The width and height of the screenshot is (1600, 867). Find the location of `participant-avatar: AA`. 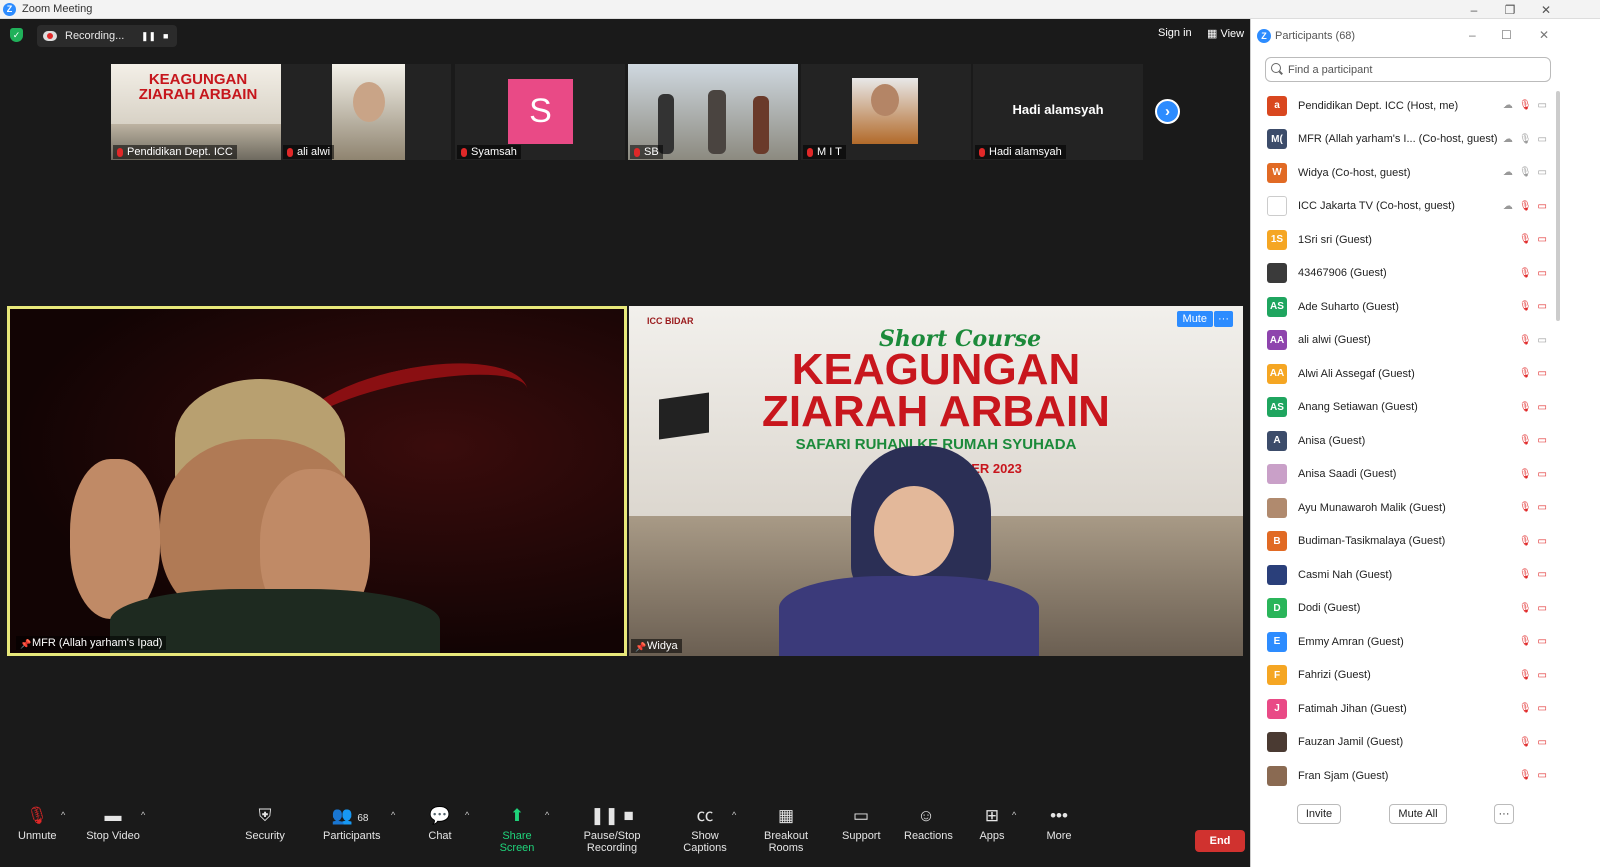

participant-avatar: AA is located at coordinates (1277, 340).